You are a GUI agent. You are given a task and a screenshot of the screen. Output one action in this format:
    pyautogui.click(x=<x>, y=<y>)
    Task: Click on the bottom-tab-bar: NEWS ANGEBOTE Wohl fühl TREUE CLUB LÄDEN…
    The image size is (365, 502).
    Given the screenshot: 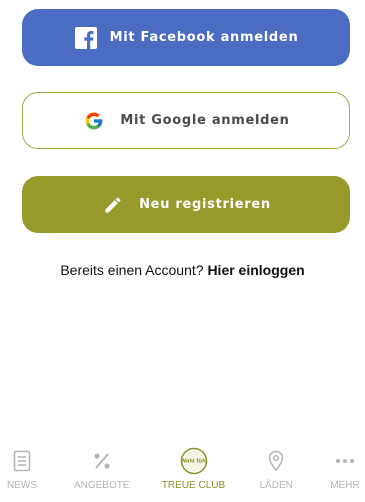 What is the action you would take?
    pyautogui.click(x=182, y=474)
    